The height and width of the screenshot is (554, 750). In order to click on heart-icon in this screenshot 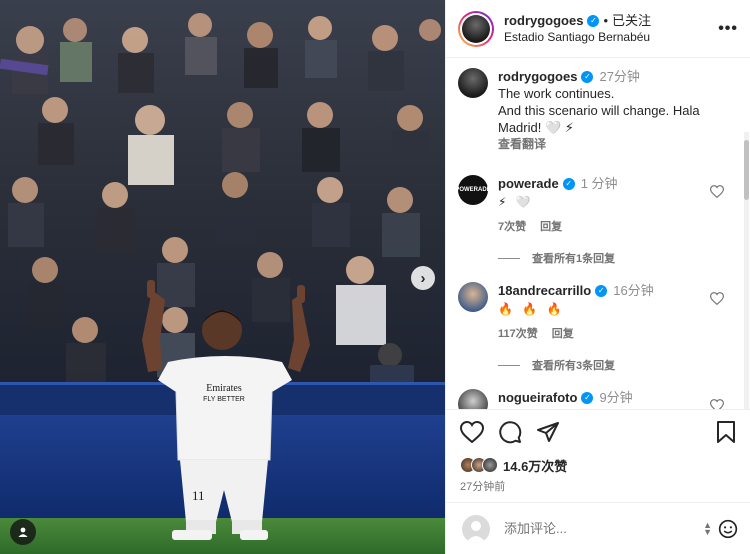, I will do `click(472, 431)`.